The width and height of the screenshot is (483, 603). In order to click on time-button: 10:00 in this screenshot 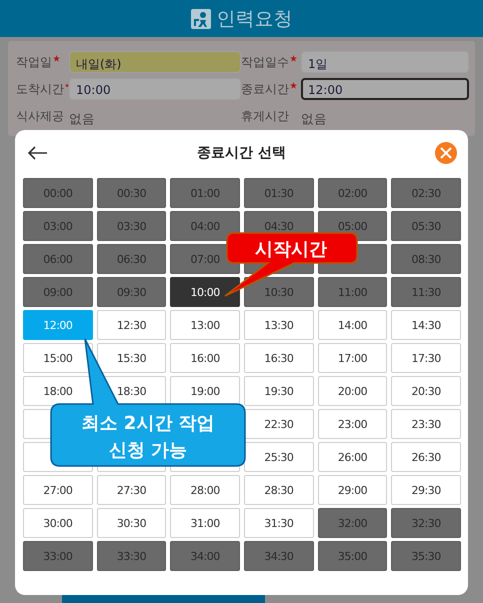, I will do `click(205, 292)`.